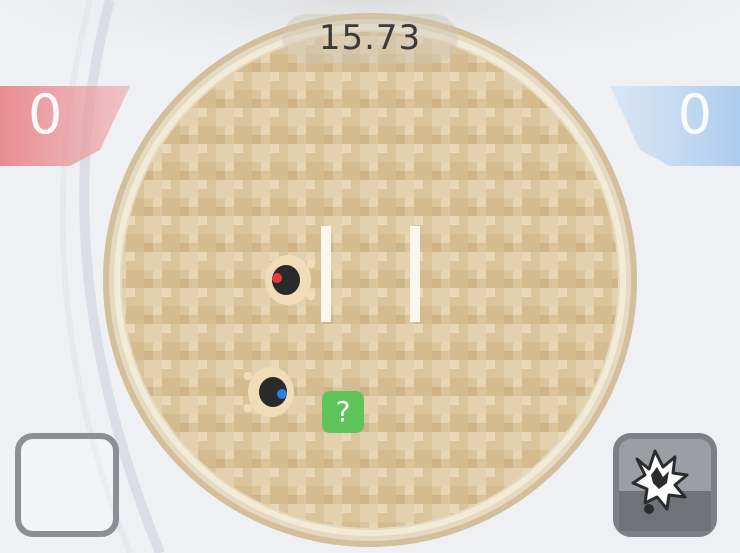 The width and height of the screenshot is (740, 553). Describe the element at coordinates (75, 126) in the screenshot. I see `red-team-panel` at that location.